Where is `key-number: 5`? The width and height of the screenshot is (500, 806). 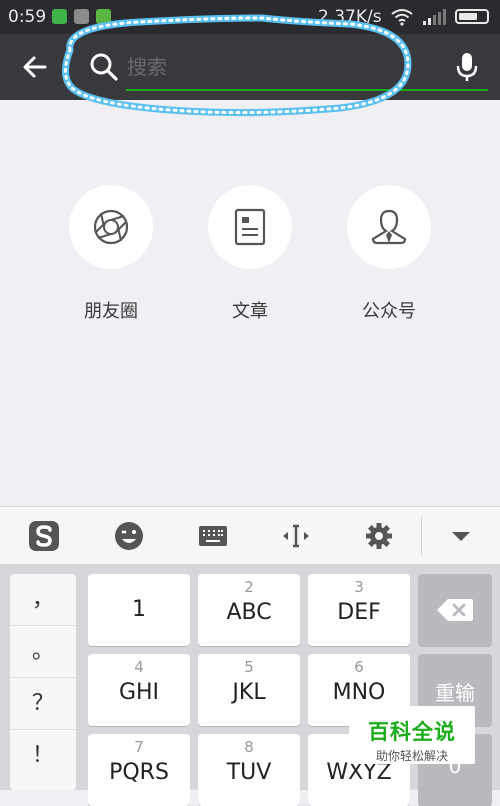 key-number: 5 is located at coordinates (249, 667).